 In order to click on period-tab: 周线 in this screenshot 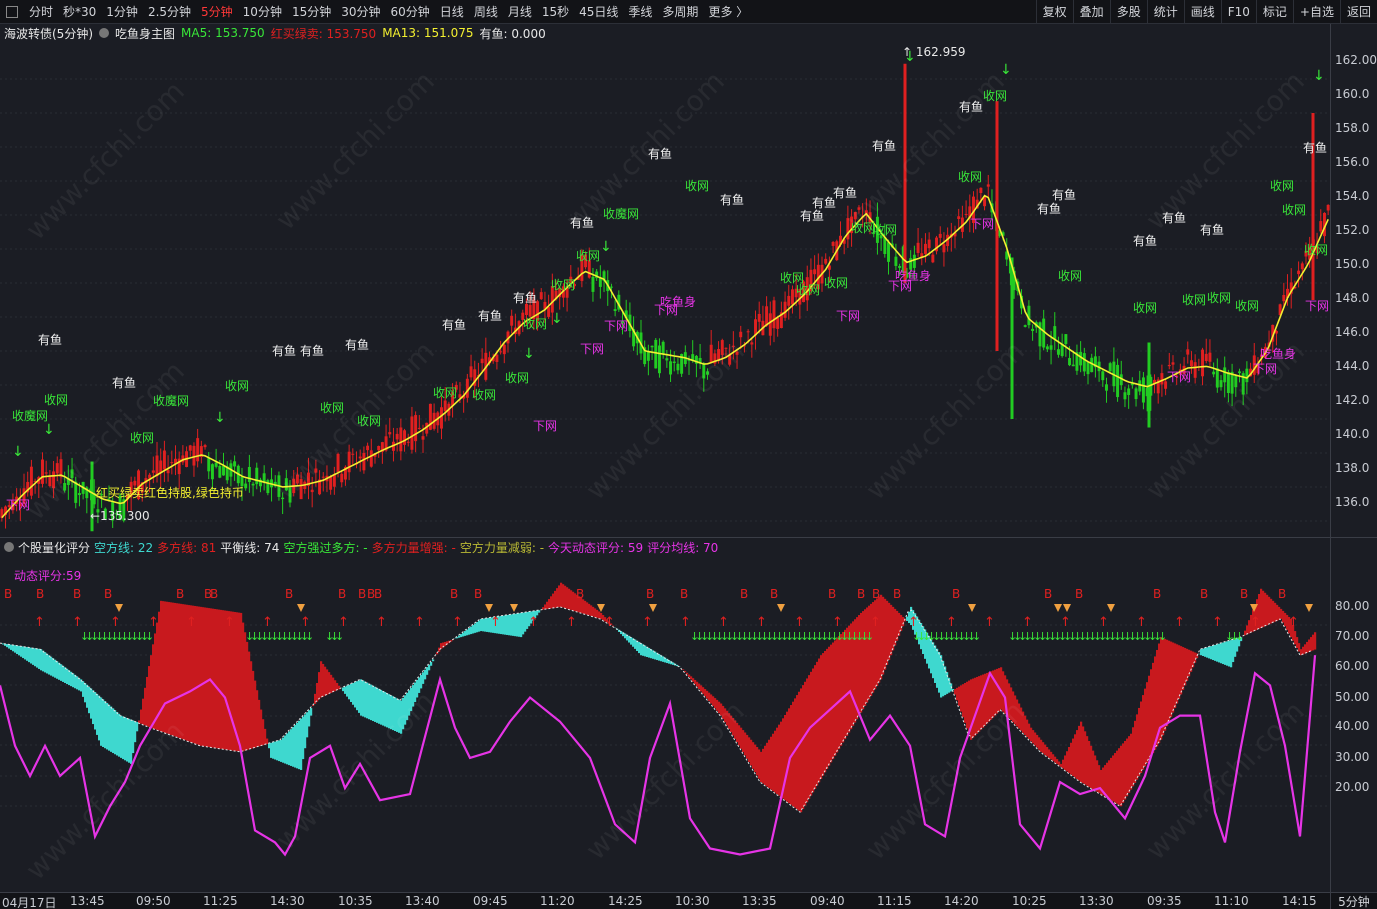, I will do `click(486, 12)`.